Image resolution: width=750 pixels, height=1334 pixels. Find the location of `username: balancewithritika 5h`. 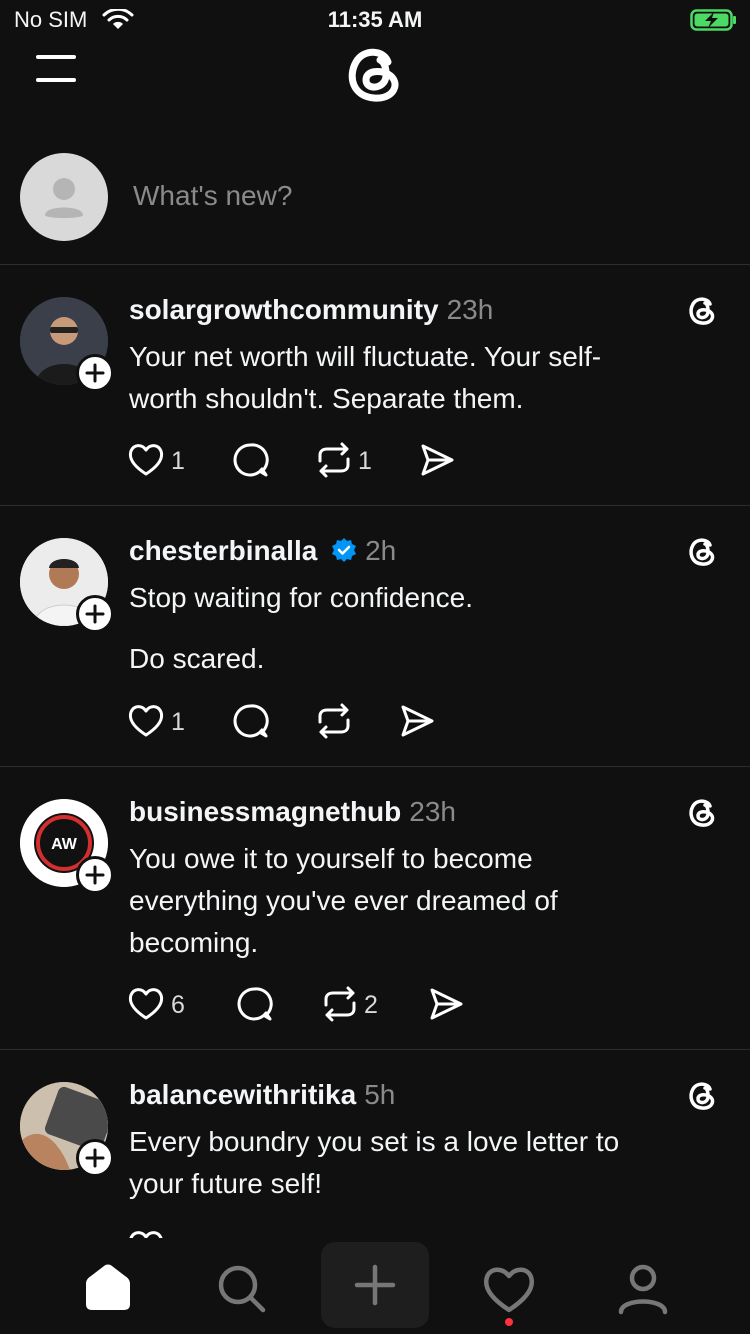

username: balancewithritika 5h is located at coordinates (262, 1095).